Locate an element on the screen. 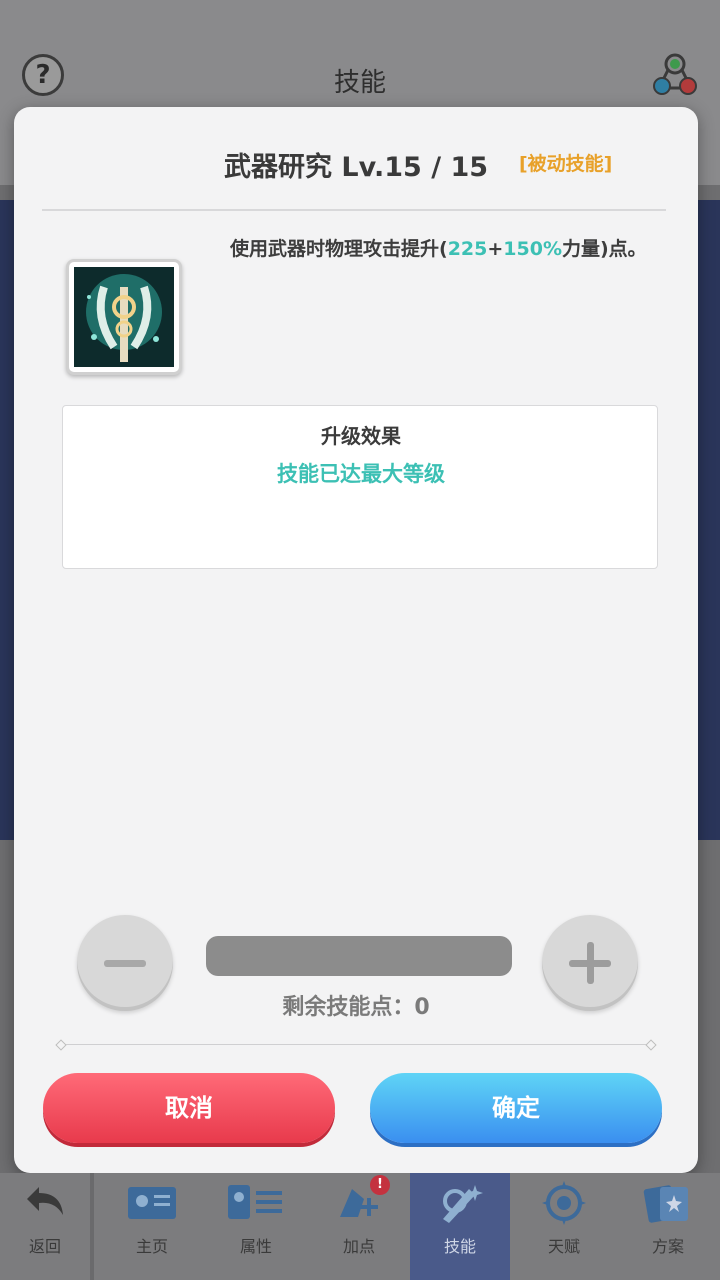 The width and height of the screenshot is (720, 1280). talent-icon is located at coordinates (564, 1203).